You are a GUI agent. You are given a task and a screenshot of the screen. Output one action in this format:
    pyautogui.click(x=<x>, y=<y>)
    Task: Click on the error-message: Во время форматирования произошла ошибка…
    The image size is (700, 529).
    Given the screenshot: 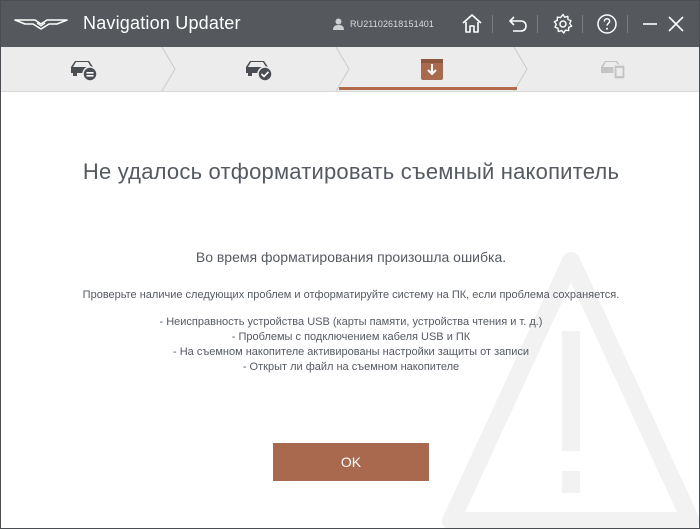 What is the action you would take?
    pyautogui.click(x=351, y=257)
    